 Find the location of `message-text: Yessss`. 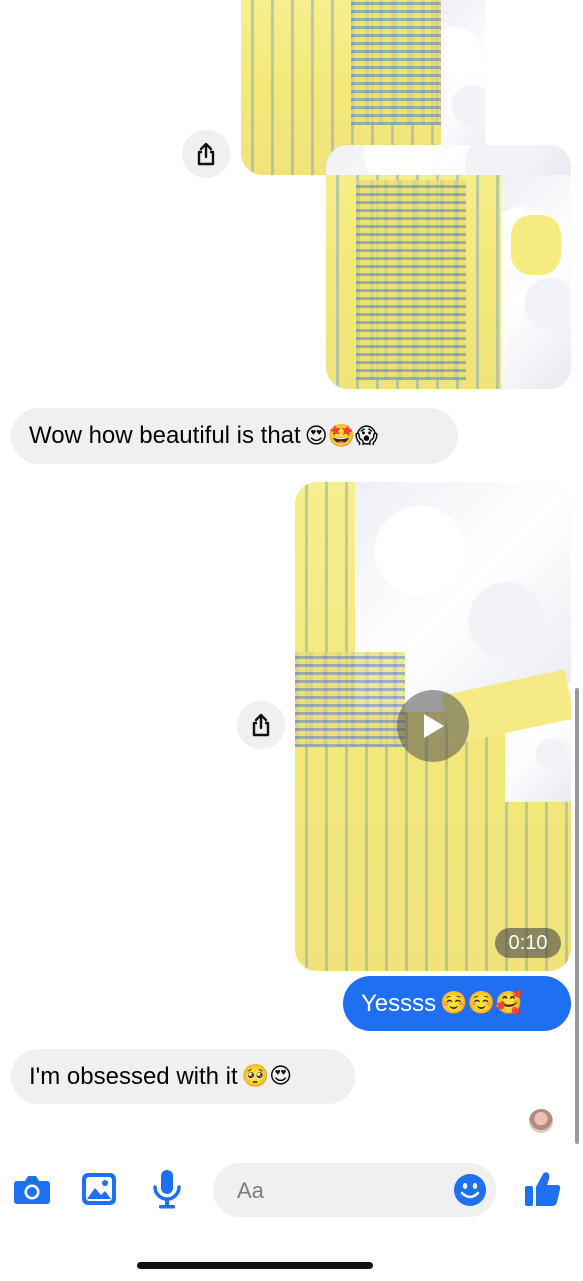

message-text: Yessss is located at coordinates (399, 1003).